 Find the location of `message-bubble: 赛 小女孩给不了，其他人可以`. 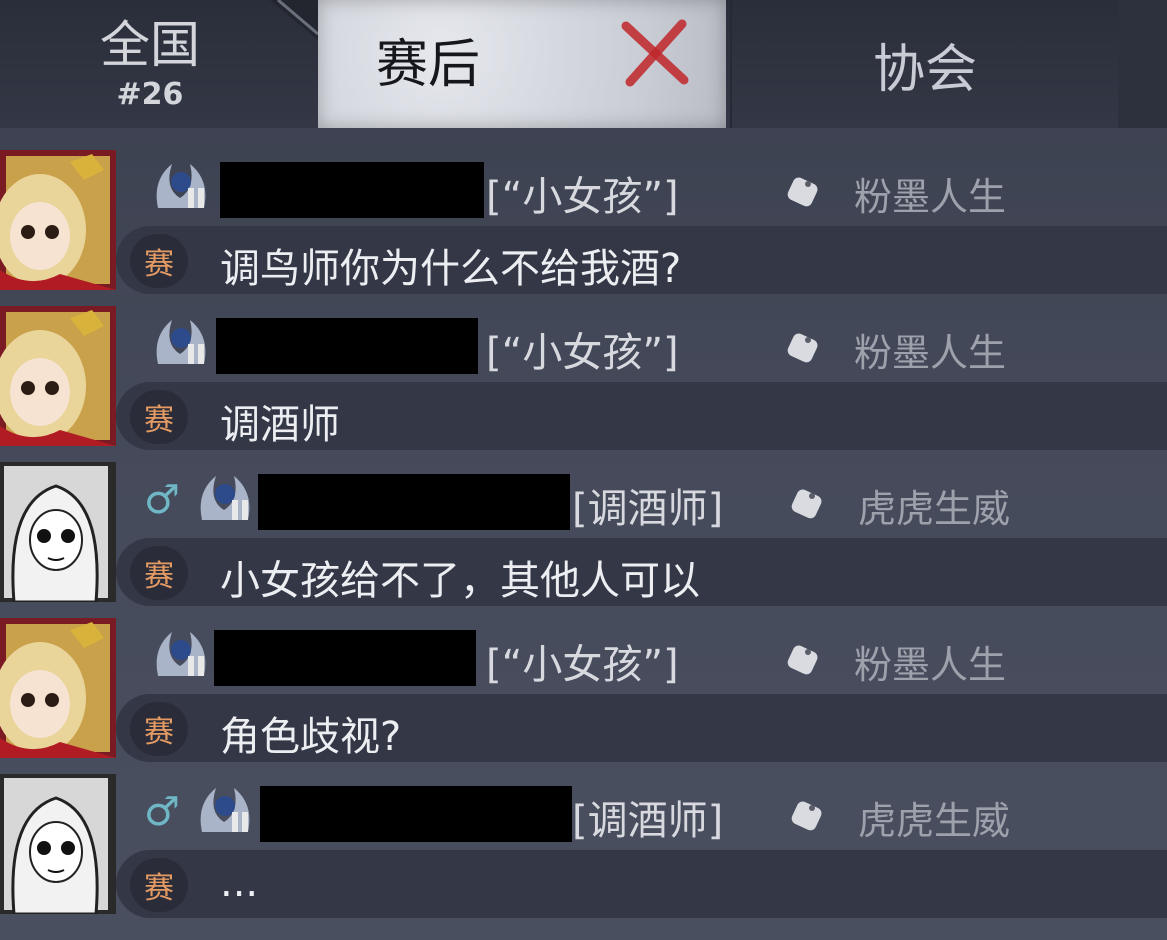

message-bubble: 赛 小女孩给不了，其他人可以 is located at coordinates (641, 572).